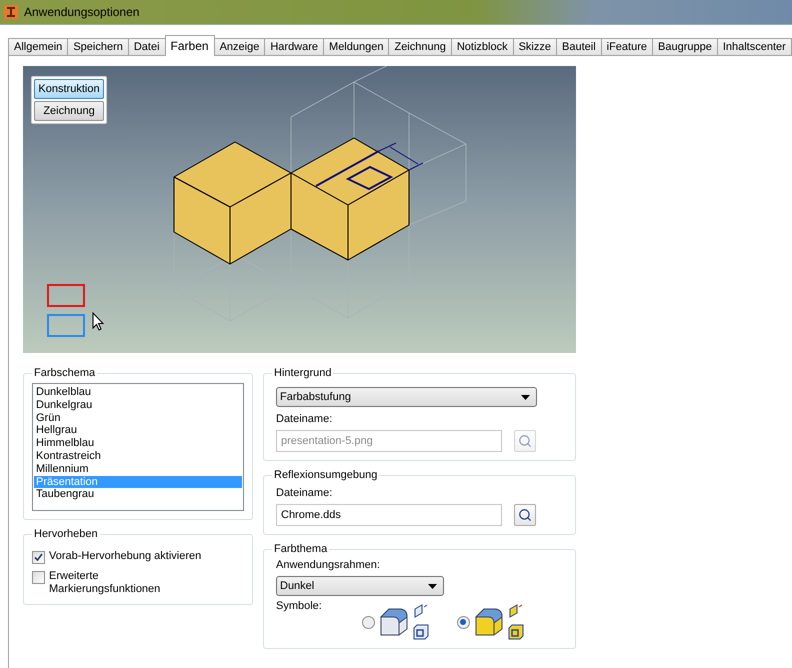 Image resolution: width=792 pixels, height=668 pixels. Describe the element at coordinates (138, 392) in the screenshot. I see `list-item: Dunkelblau` at that location.